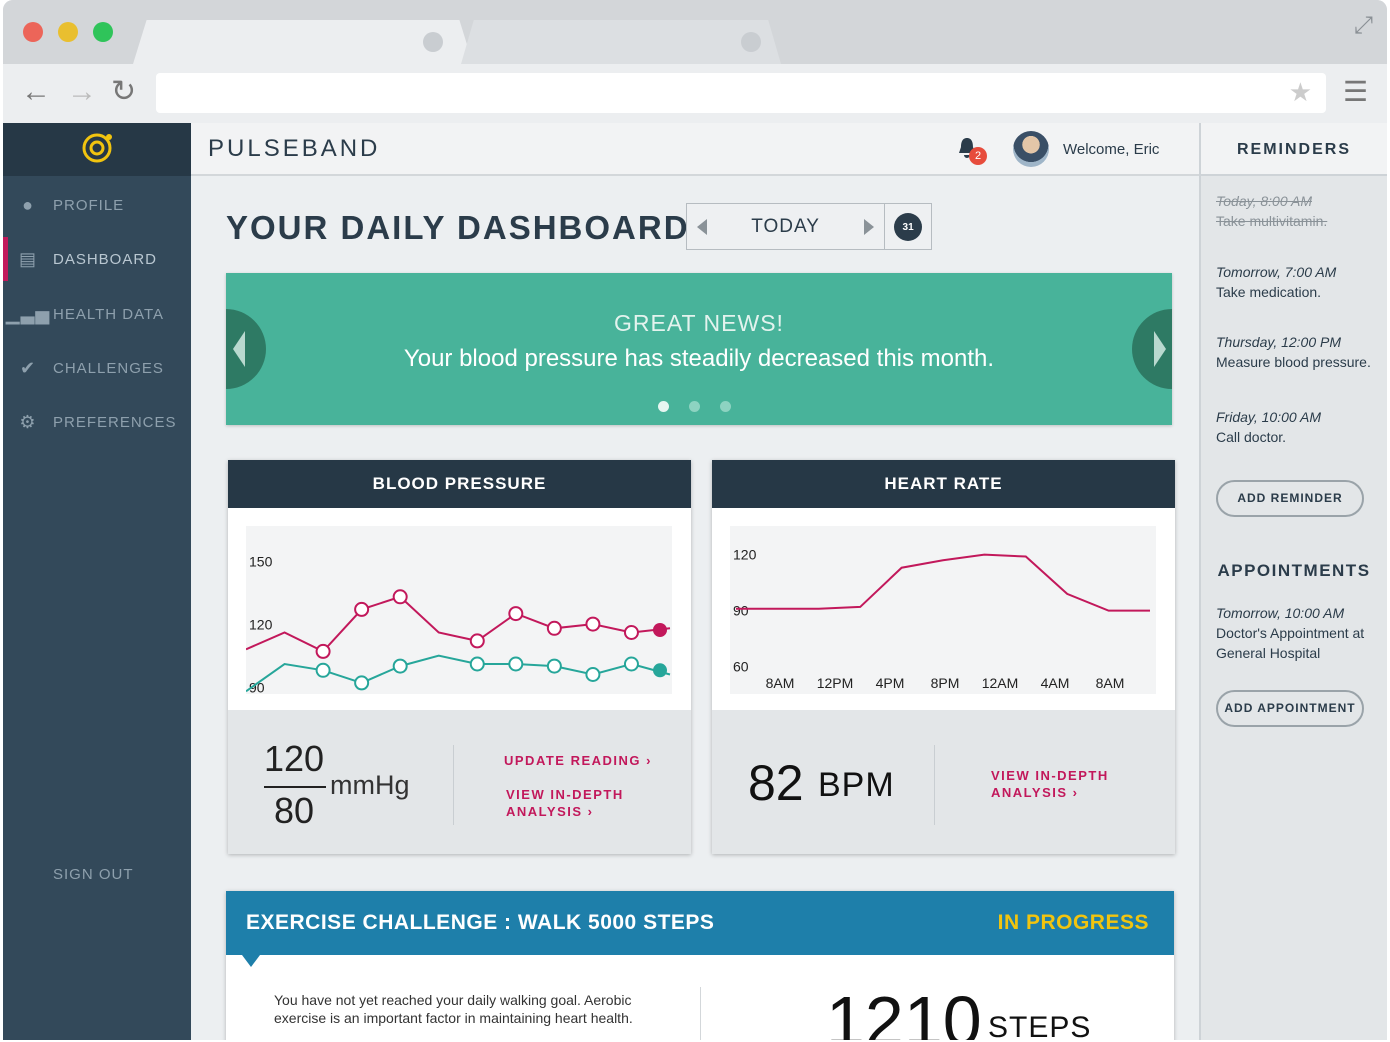 Image resolution: width=1390 pixels, height=1042 pixels. Describe the element at coordinates (1294, 149) in the screenshot. I see `reminders-title: REMINDERS` at that location.